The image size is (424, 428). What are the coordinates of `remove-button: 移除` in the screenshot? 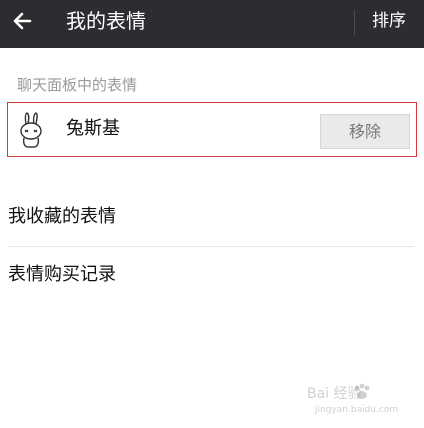 It's located at (365, 131).